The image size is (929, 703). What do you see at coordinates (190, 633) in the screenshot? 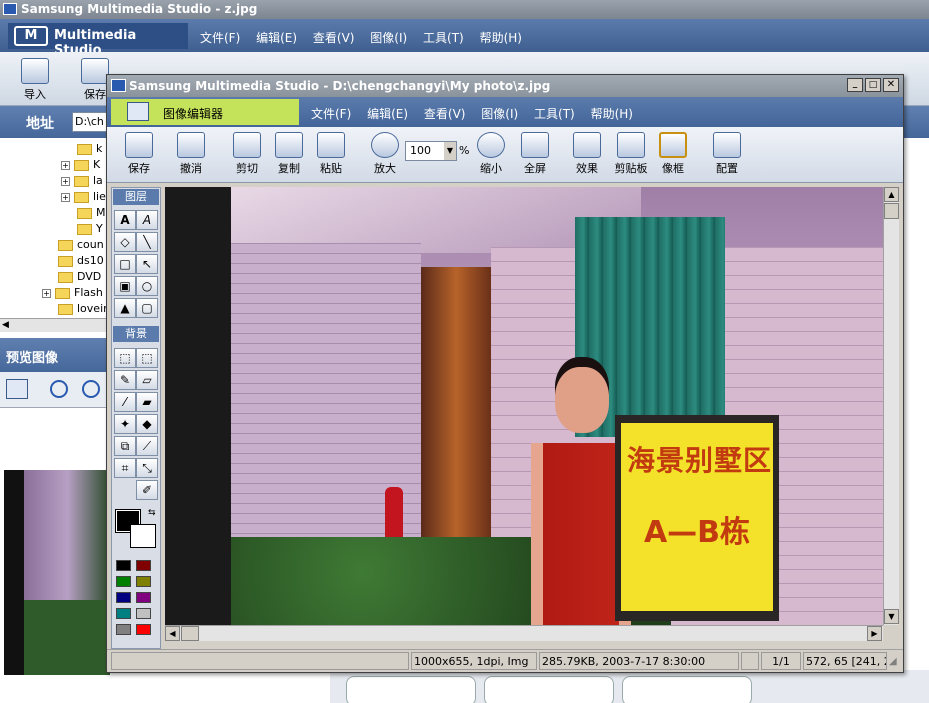
I see `horizontal-scroll-thumb` at bounding box center [190, 633].